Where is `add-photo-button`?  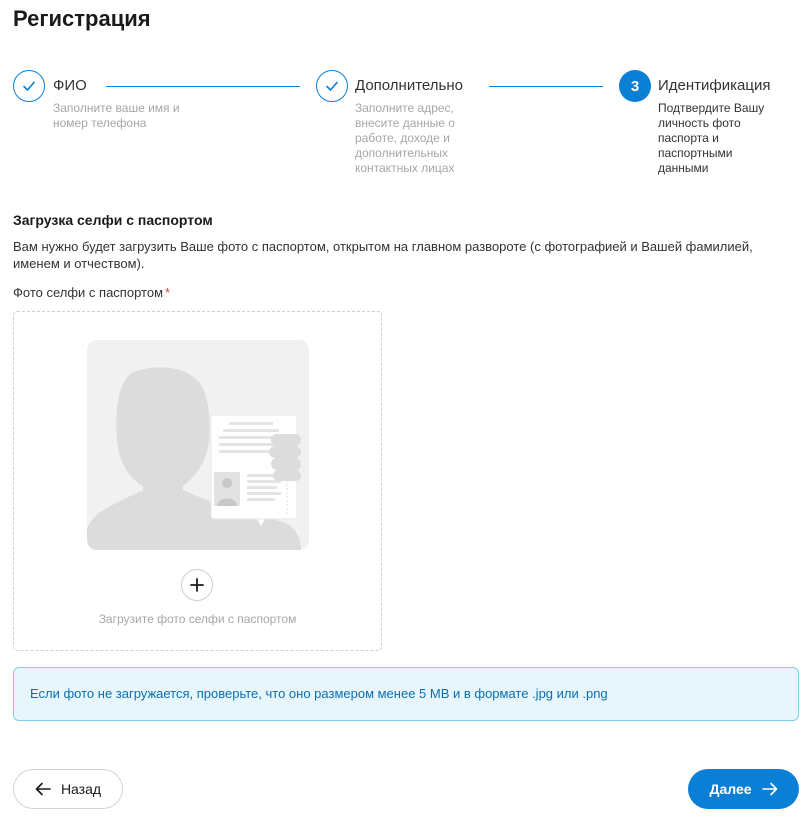 add-photo-button is located at coordinates (197, 585).